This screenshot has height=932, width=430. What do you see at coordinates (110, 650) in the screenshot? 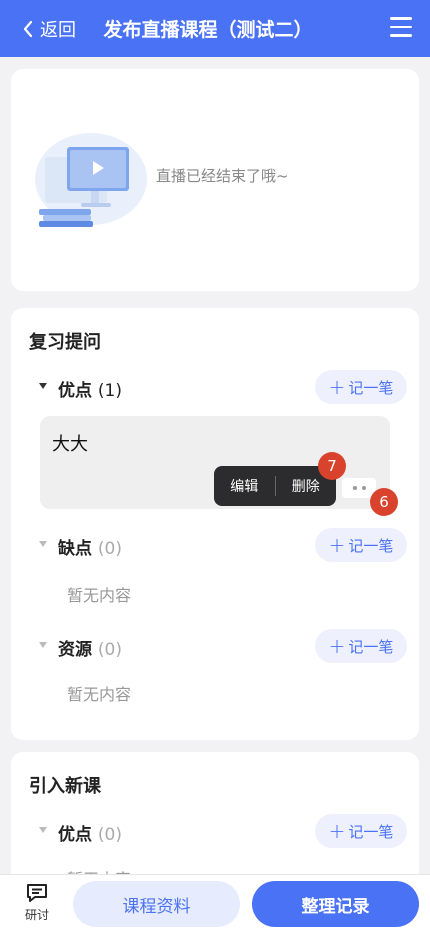
I see `group-count-resources: (0)` at bounding box center [110, 650].